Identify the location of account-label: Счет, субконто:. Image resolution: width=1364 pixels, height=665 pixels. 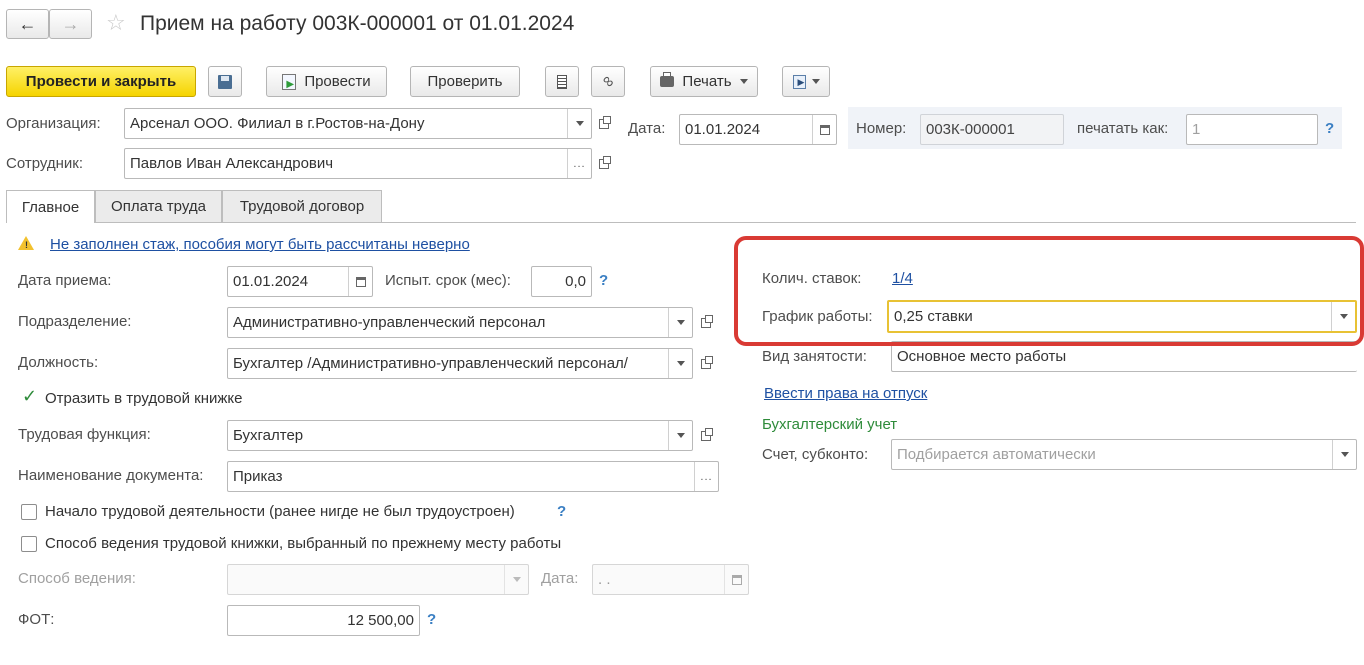
(815, 454).